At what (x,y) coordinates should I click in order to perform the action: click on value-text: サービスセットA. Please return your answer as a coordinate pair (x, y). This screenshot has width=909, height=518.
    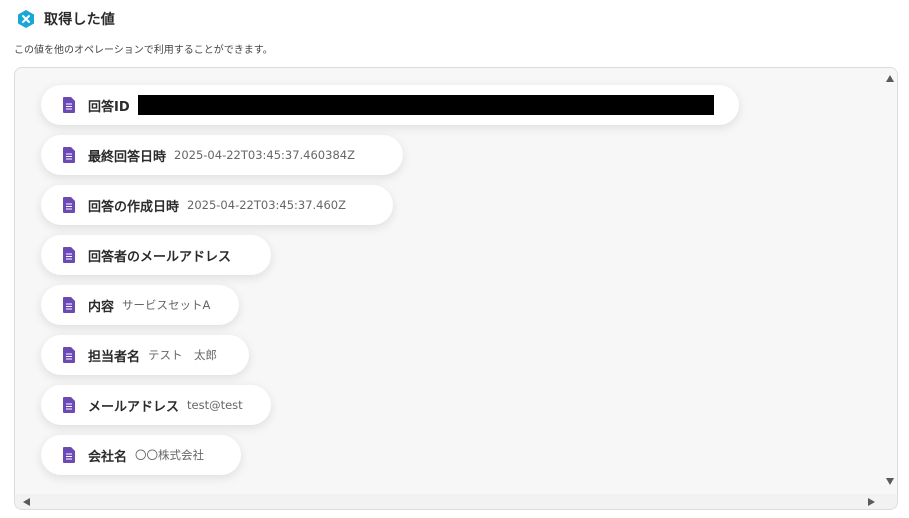
    Looking at the image, I should click on (166, 305).